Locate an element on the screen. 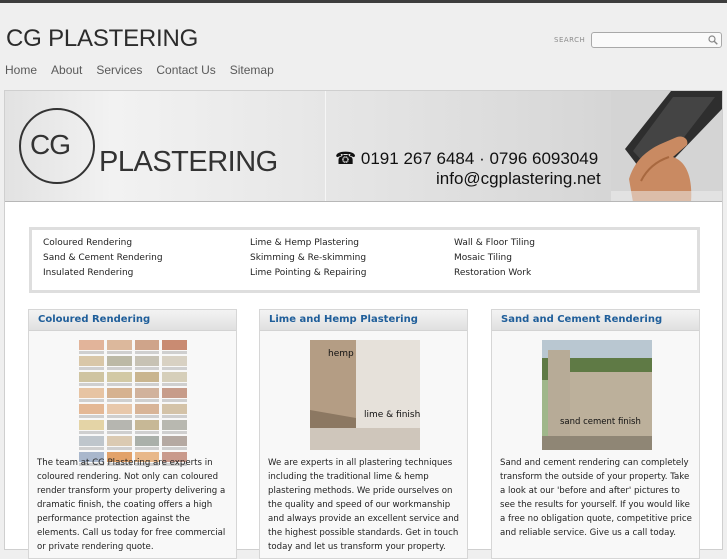  nav-sitemap: Sitemap is located at coordinates (252, 70).